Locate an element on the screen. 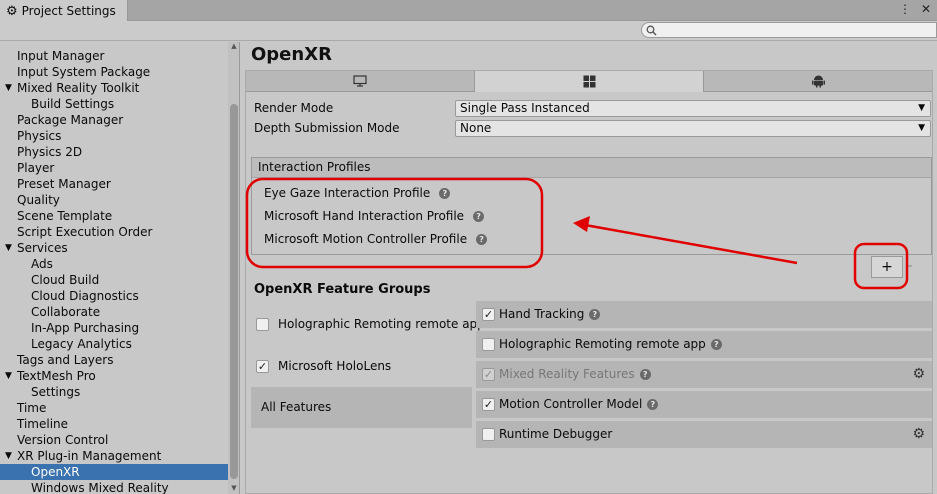 This screenshot has height=494, width=937. annotation-profiles-highlight is located at coordinates (394, 223).